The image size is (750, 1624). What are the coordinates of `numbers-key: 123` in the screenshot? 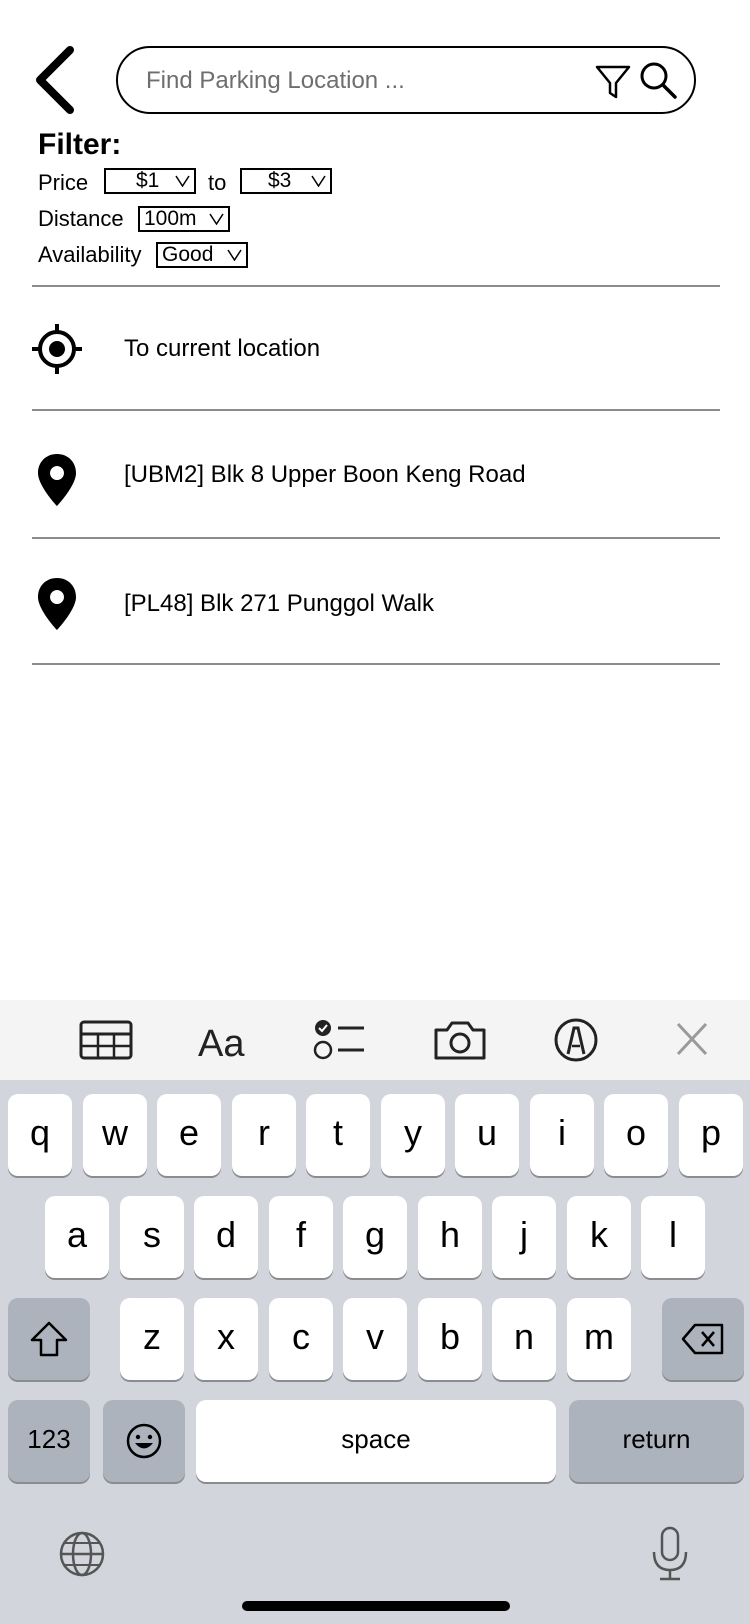 It's located at (49, 1441).